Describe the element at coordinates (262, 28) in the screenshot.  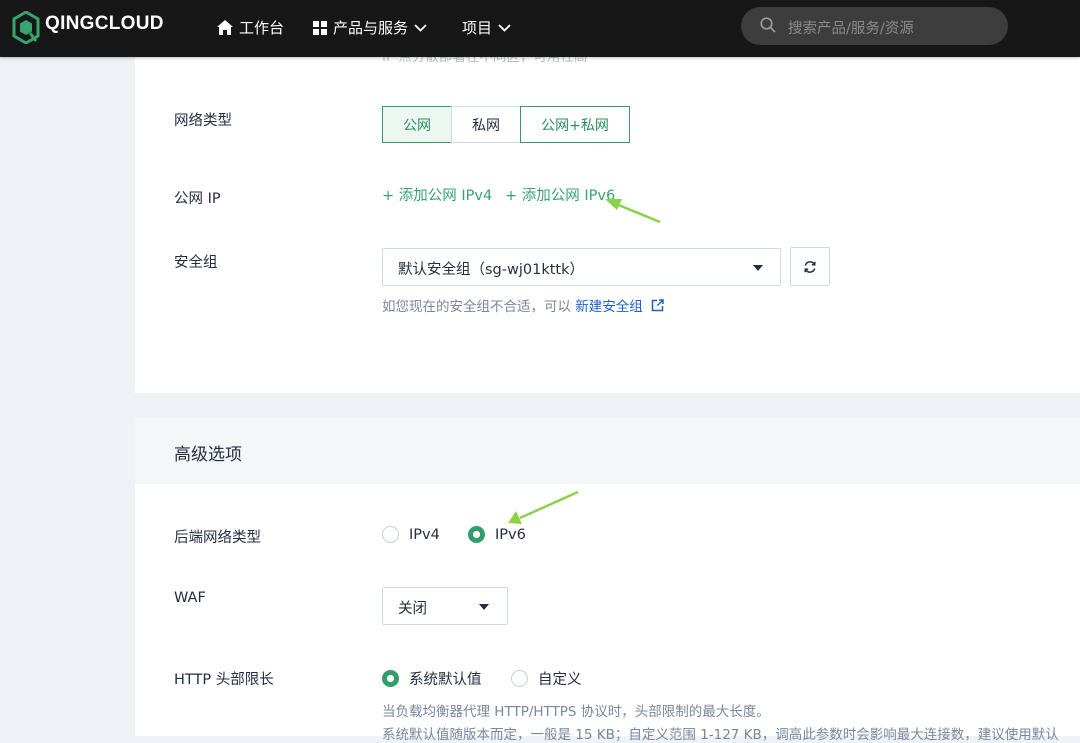
I see `nav-workbench-label: 工作台` at that location.